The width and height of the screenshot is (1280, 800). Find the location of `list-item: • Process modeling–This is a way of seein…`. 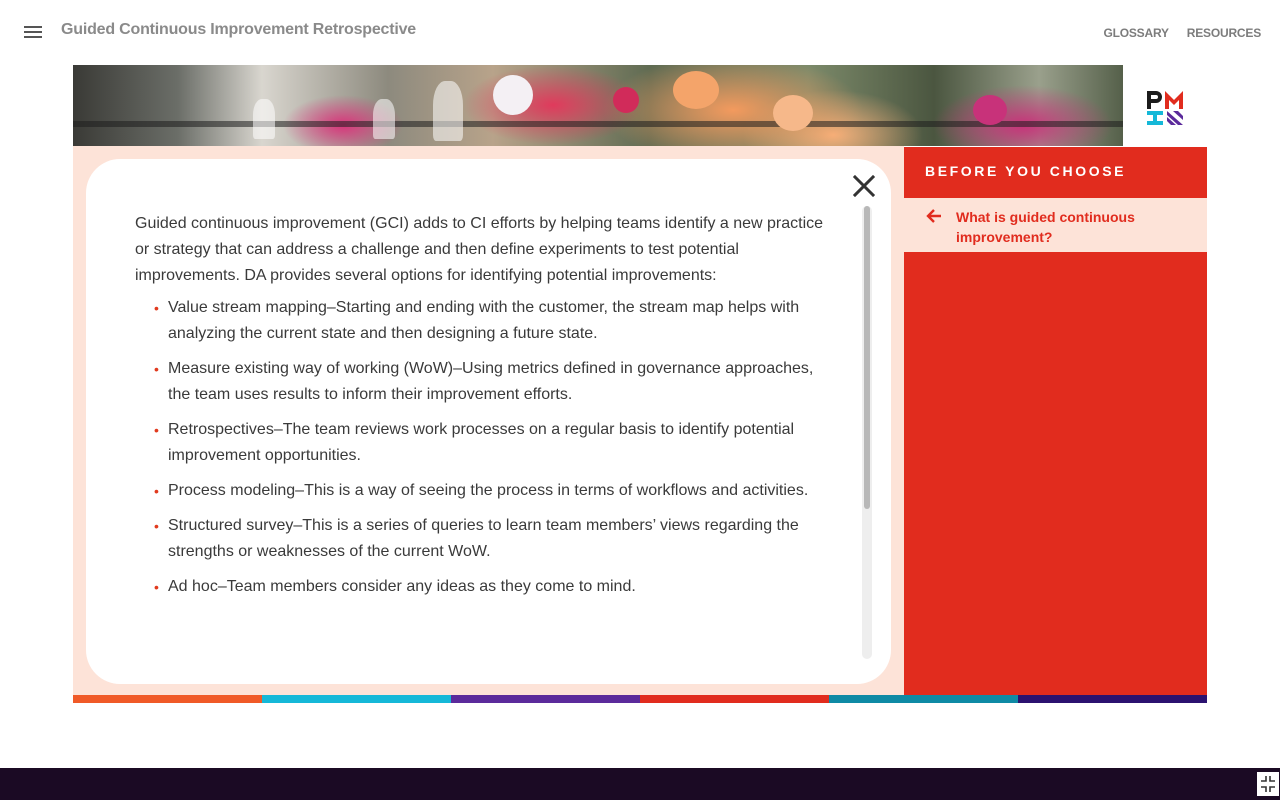

list-item: • Process modeling–This is a way of seein… is located at coordinates (487, 491).